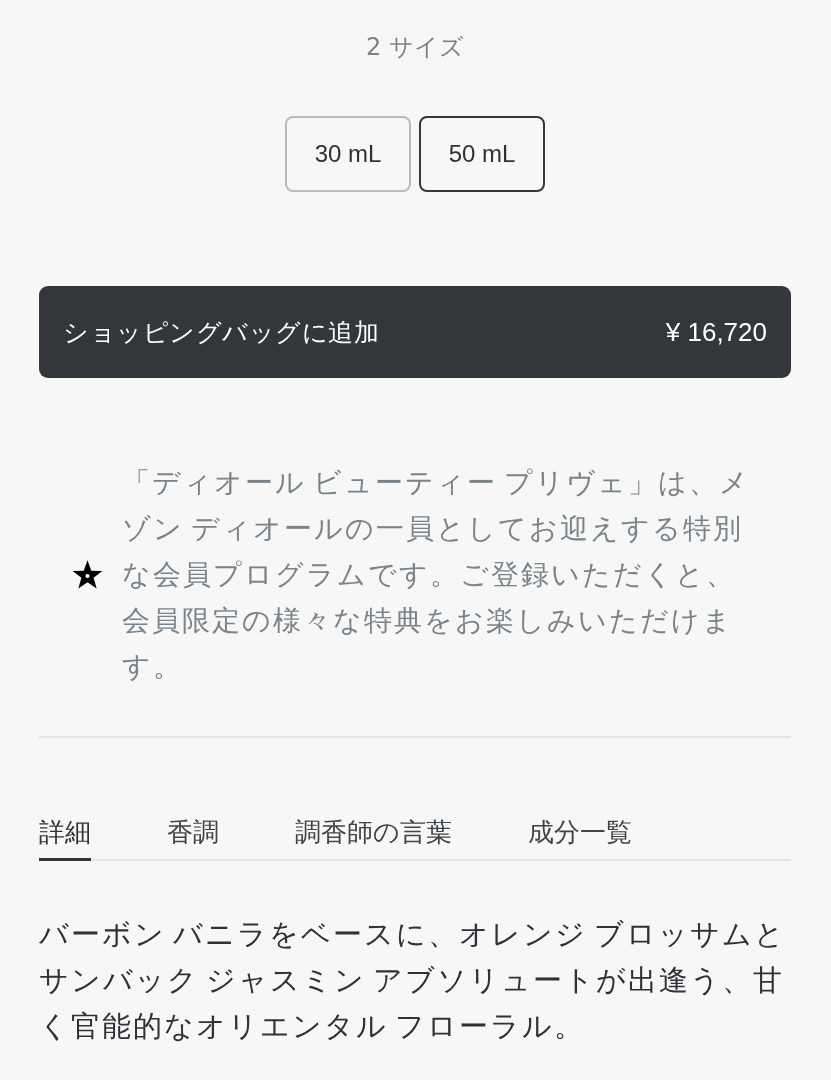  What do you see at coordinates (413, 980) in the screenshot?
I see `description-text: バーボン バニラをベースに、オレンジ ブロッサムとサンバック ジャスミン アブソリュートが出逢う、甘く官能的なオリエンタル フローラル。` at bounding box center [413, 980].